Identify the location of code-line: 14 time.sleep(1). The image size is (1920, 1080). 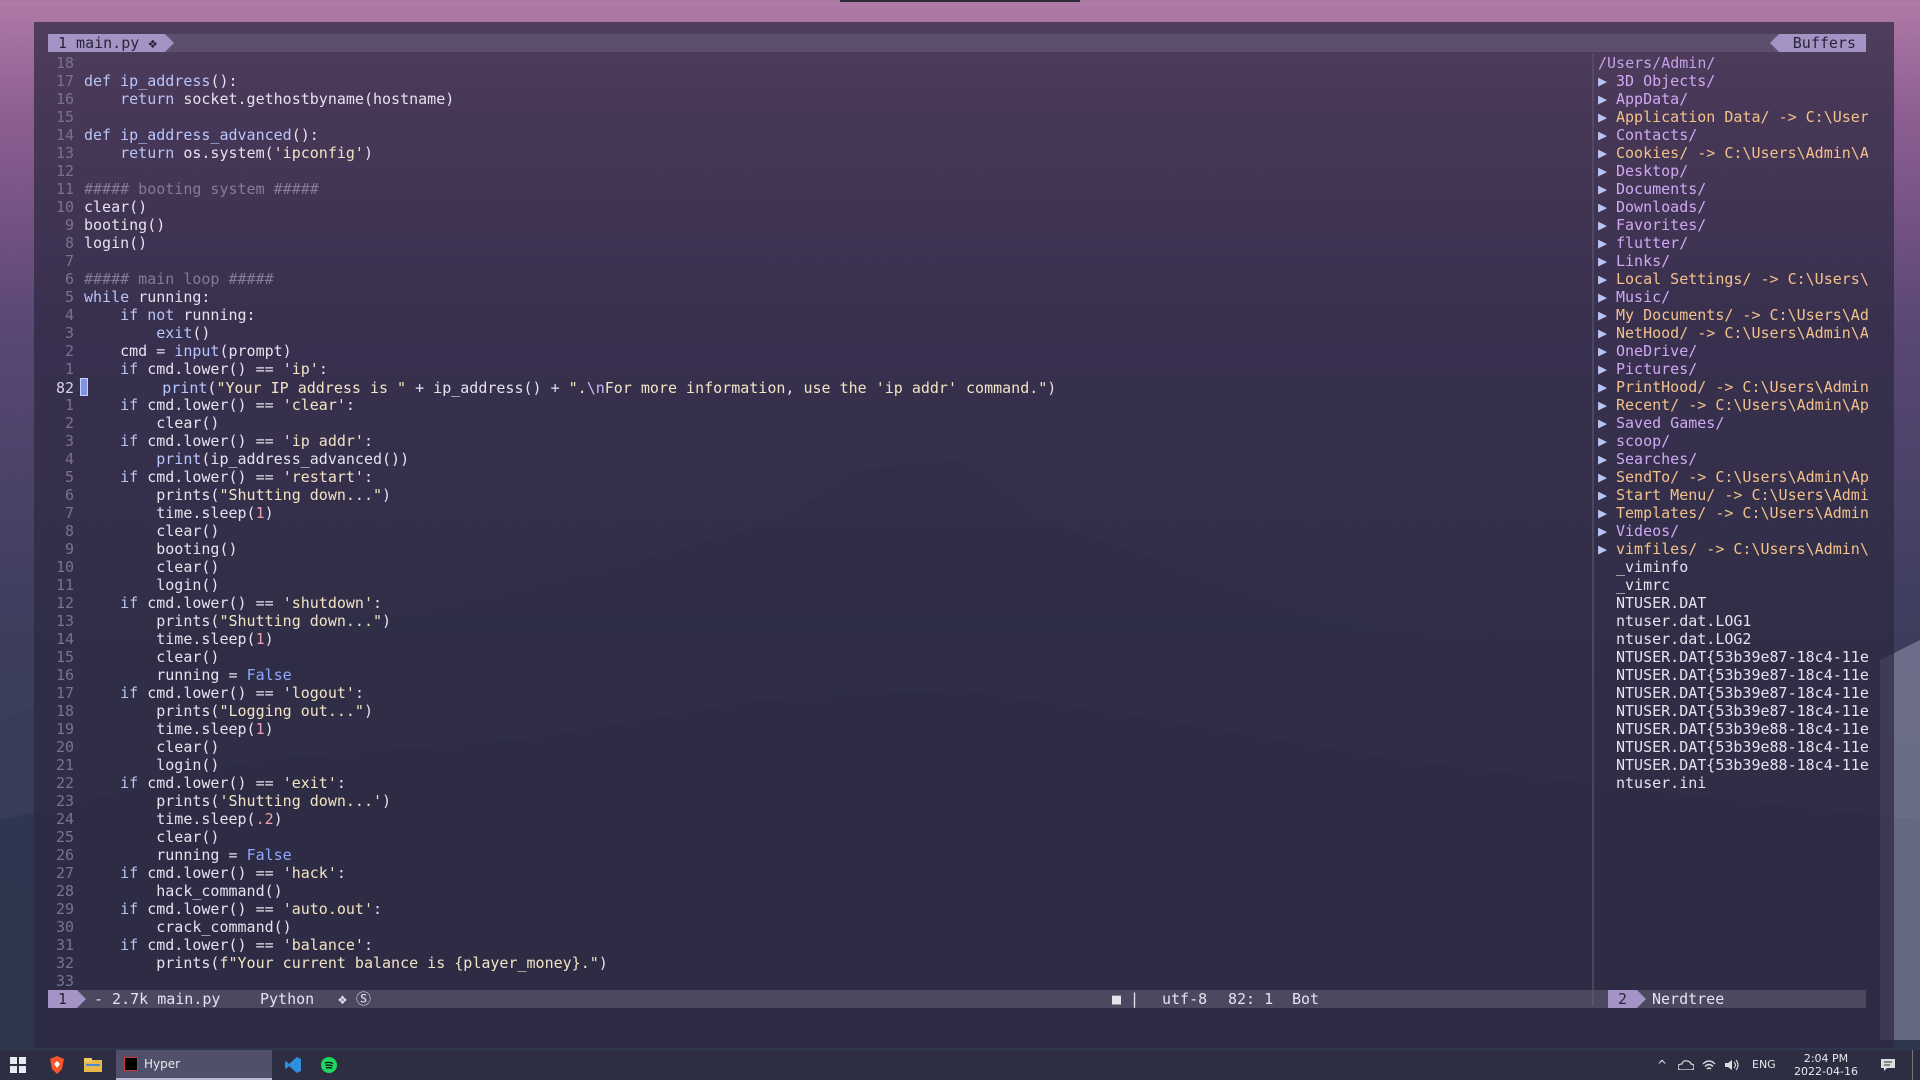
(161, 639).